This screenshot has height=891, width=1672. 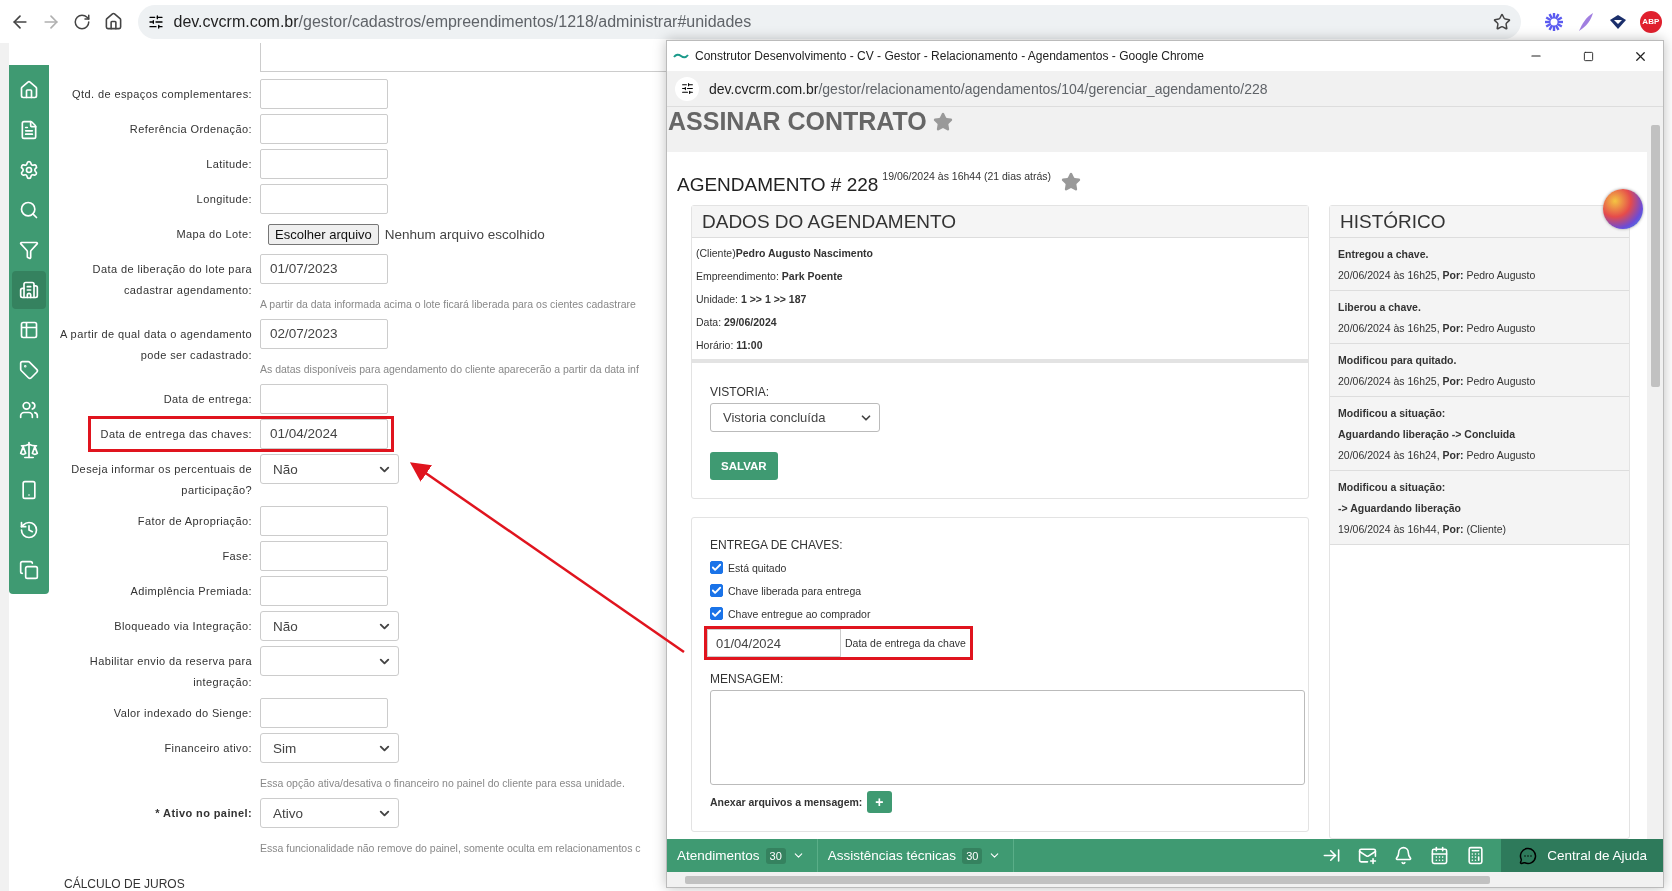 What do you see at coordinates (1331, 855) in the screenshot?
I see `collapse-icon` at bounding box center [1331, 855].